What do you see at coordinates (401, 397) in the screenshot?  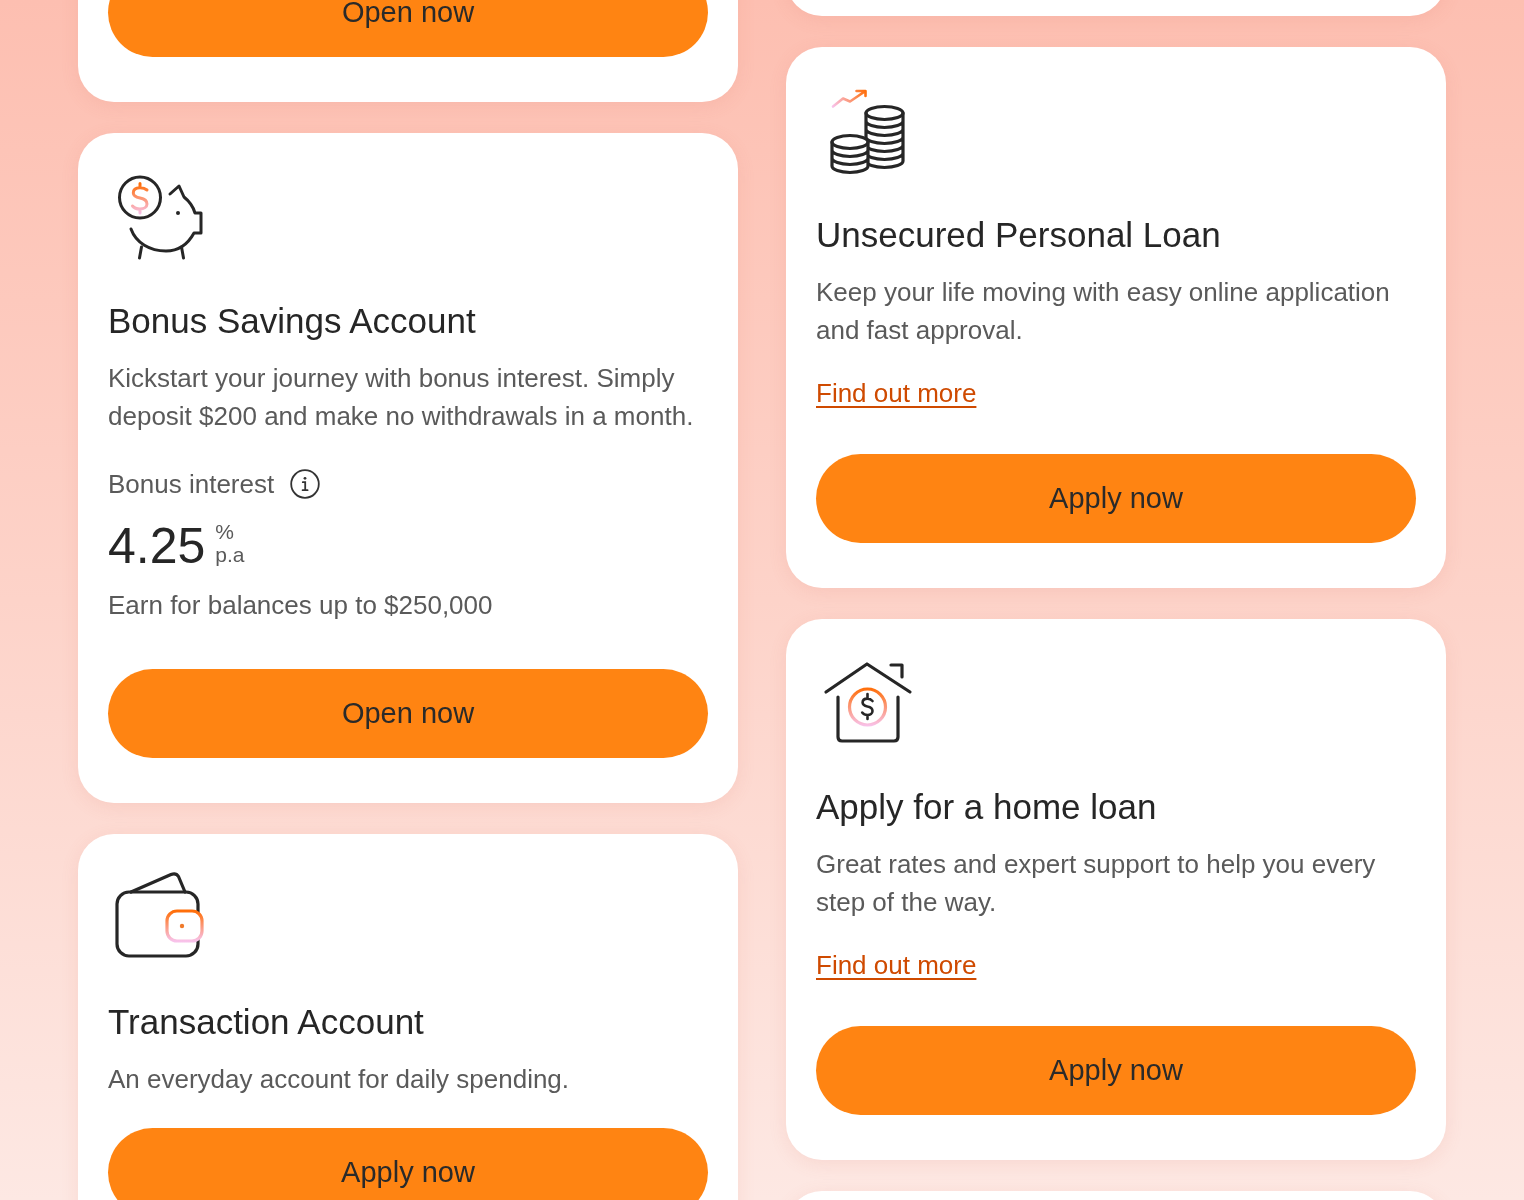 I see `card-description: Kickstart your journey with bonus interest. Simply deposit $200 and make no withdrawals in a month.` at bounding box center [401, 397].